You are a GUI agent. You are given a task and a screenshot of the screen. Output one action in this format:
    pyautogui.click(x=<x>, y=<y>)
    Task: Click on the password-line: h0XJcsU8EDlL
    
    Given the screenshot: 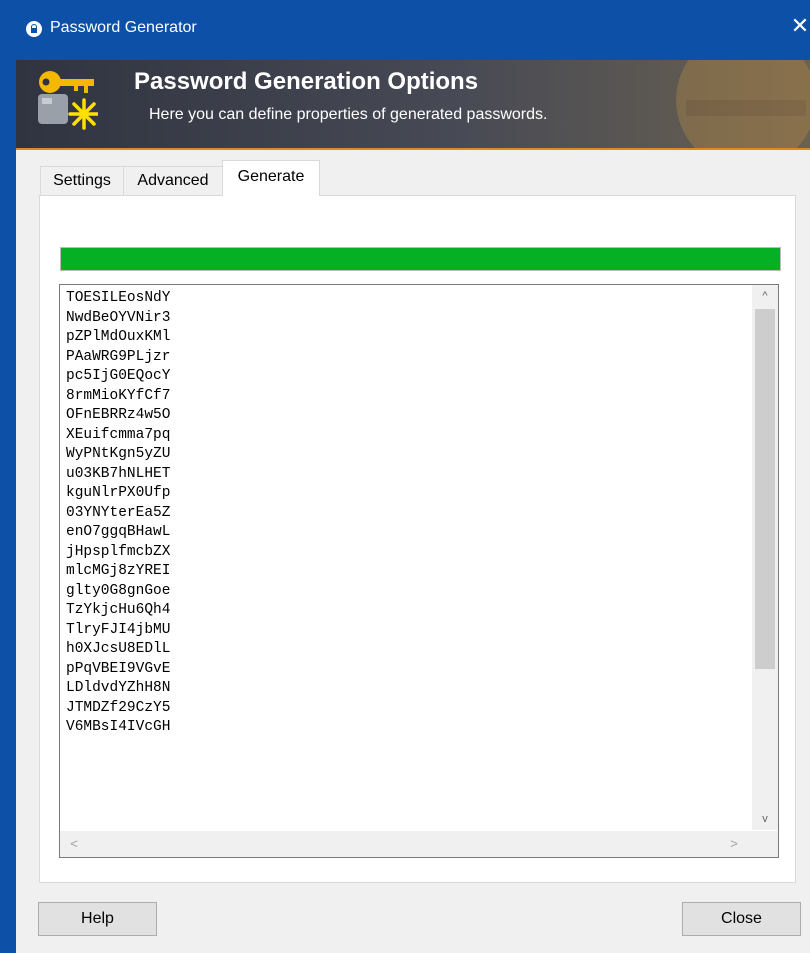 What is the action you would take?
    pyautogui.click(x=118, y=649)
    